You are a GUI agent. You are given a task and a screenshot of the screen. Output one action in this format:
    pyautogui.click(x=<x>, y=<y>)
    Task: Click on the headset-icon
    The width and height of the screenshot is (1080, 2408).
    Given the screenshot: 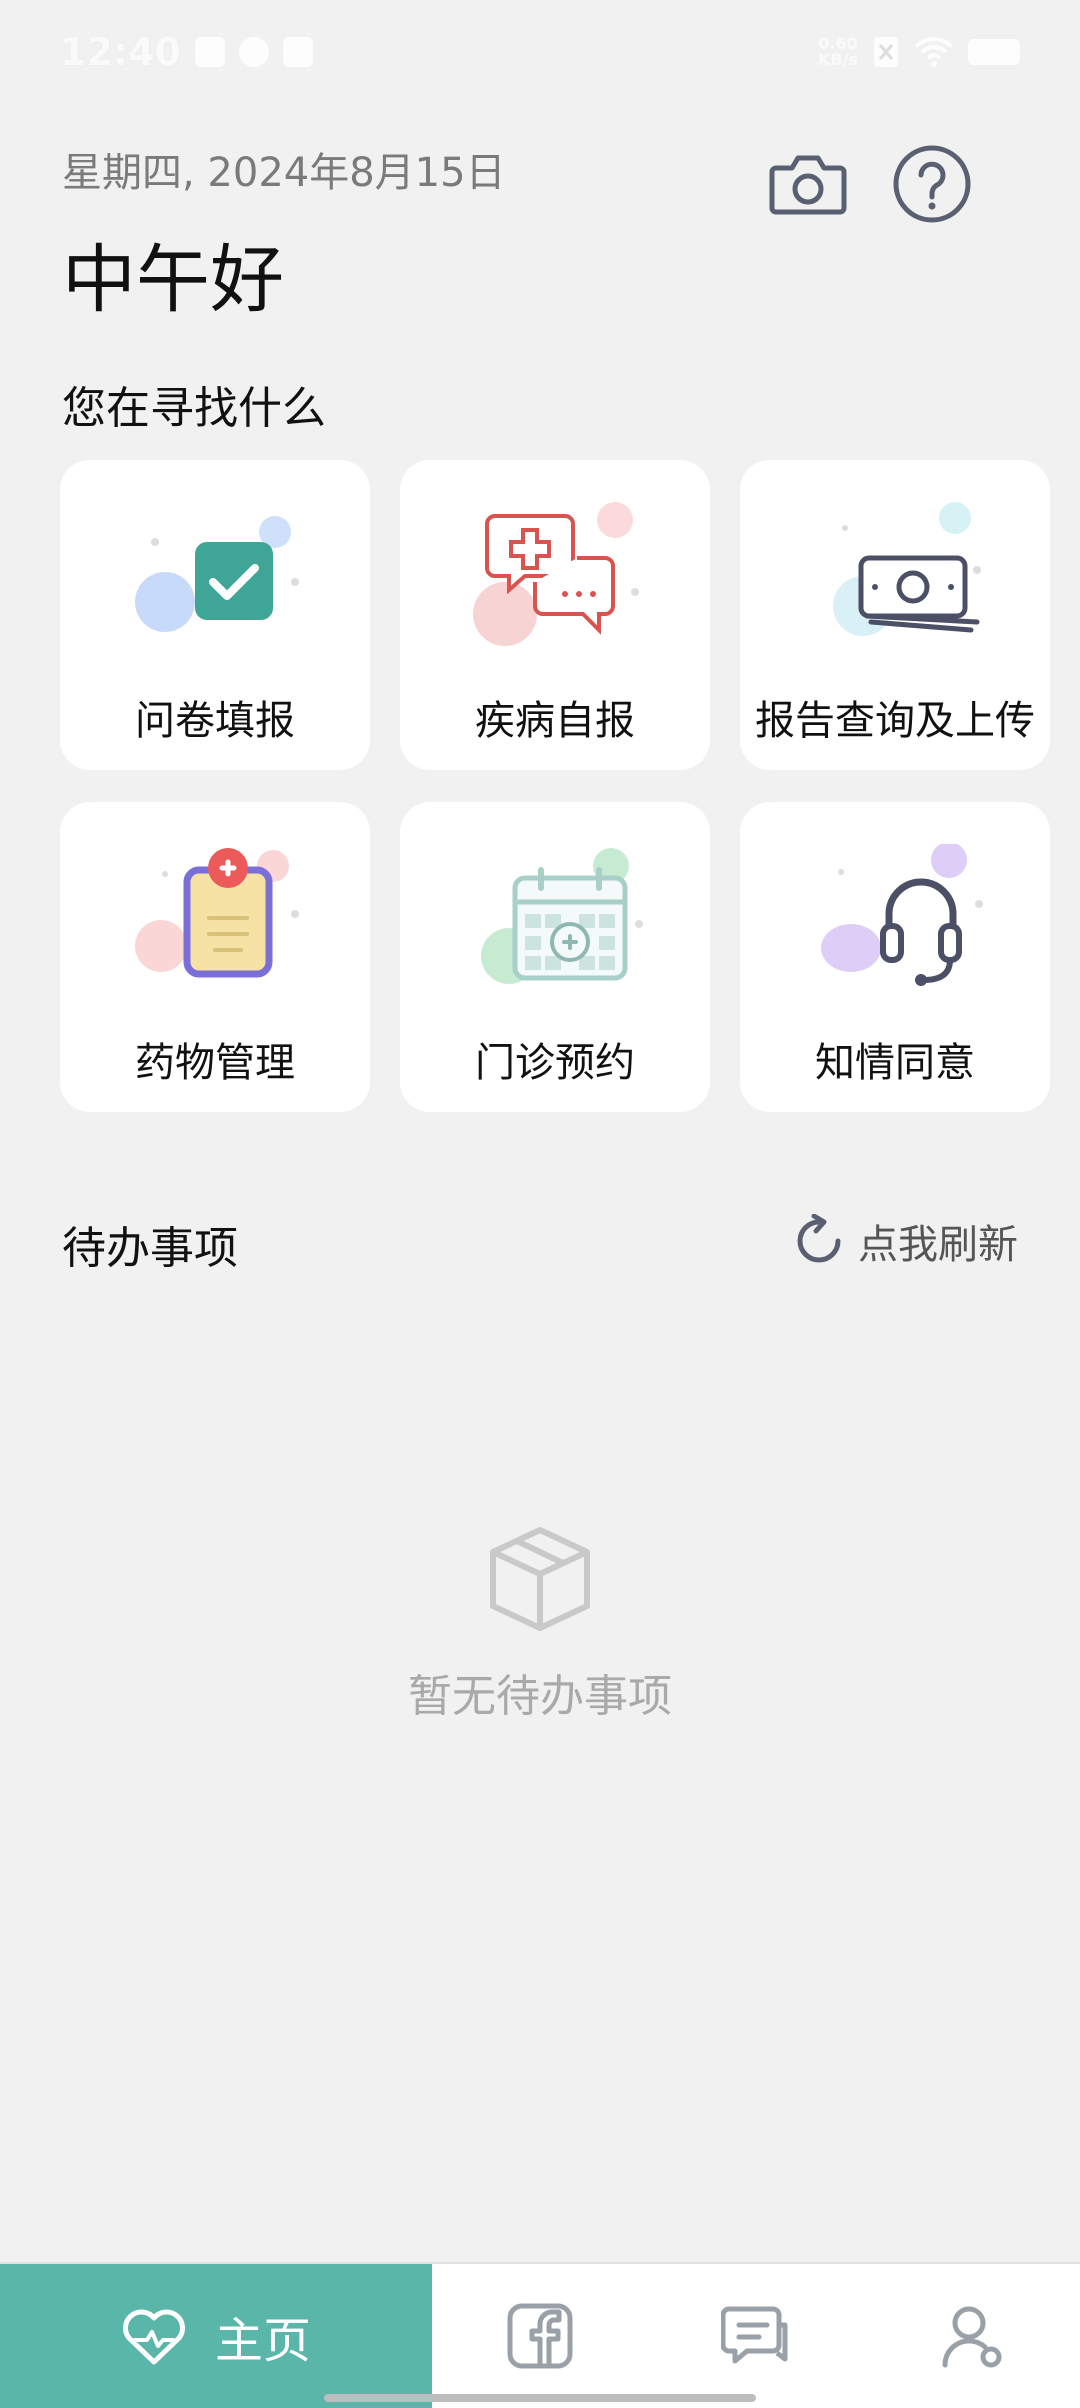 What is the action you would take?
    pyautogui.click(x=902, y=915)
    